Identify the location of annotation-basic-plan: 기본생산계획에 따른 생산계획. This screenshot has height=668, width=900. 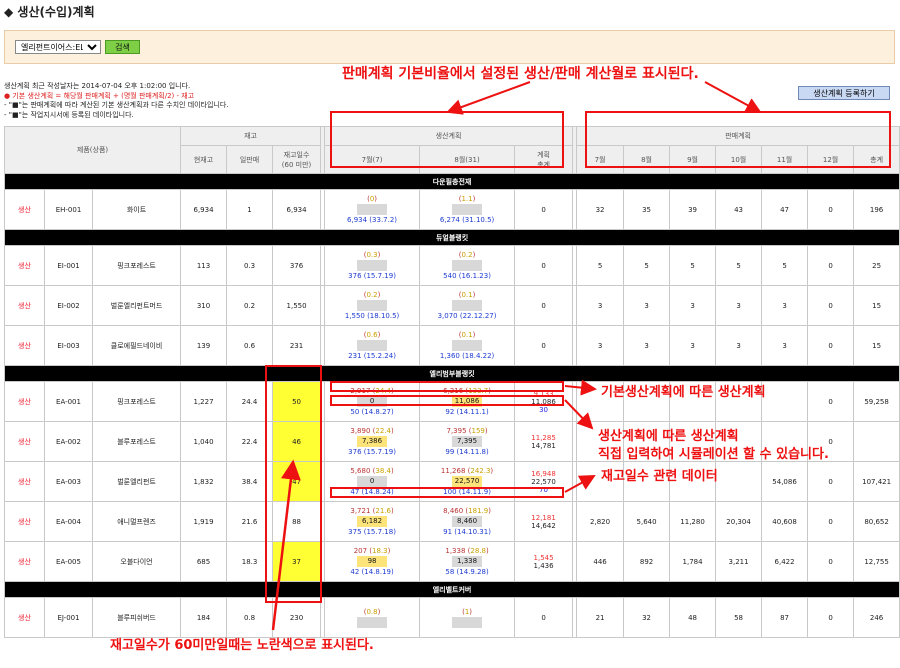
(683, 392).